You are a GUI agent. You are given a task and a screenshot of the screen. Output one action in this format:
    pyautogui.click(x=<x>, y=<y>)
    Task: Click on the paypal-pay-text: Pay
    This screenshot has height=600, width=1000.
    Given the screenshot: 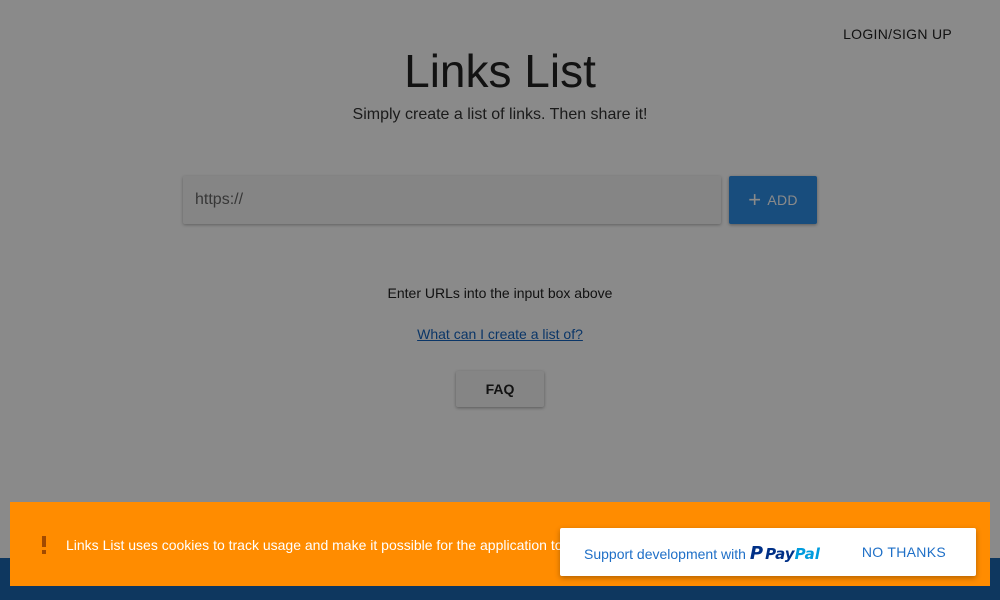 What is the action you would take?
    pyautogui.click(x=780, y=553)
    